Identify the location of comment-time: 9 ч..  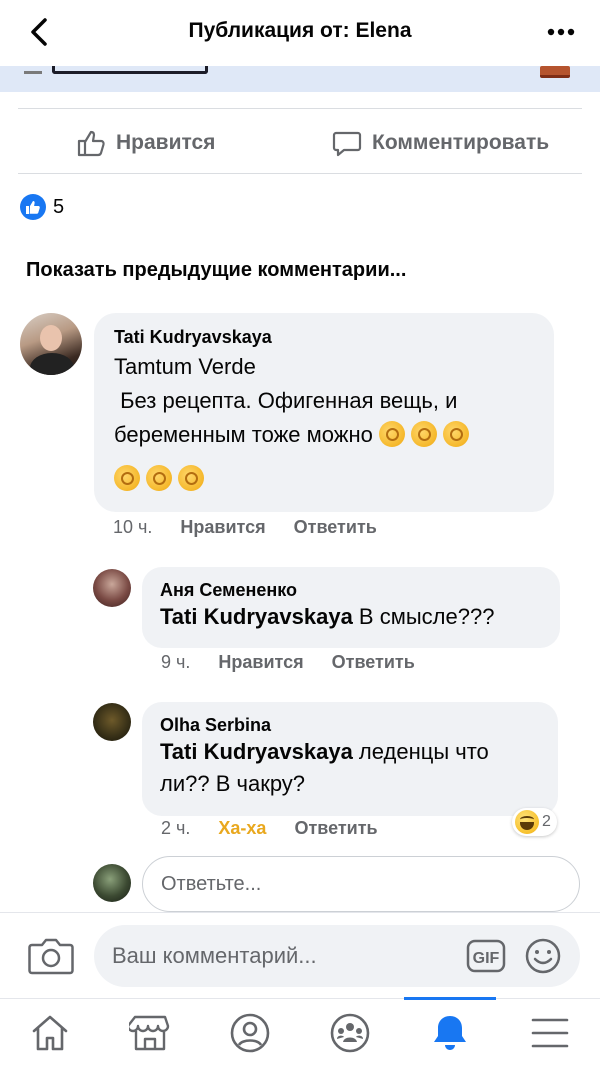
(176, 662).